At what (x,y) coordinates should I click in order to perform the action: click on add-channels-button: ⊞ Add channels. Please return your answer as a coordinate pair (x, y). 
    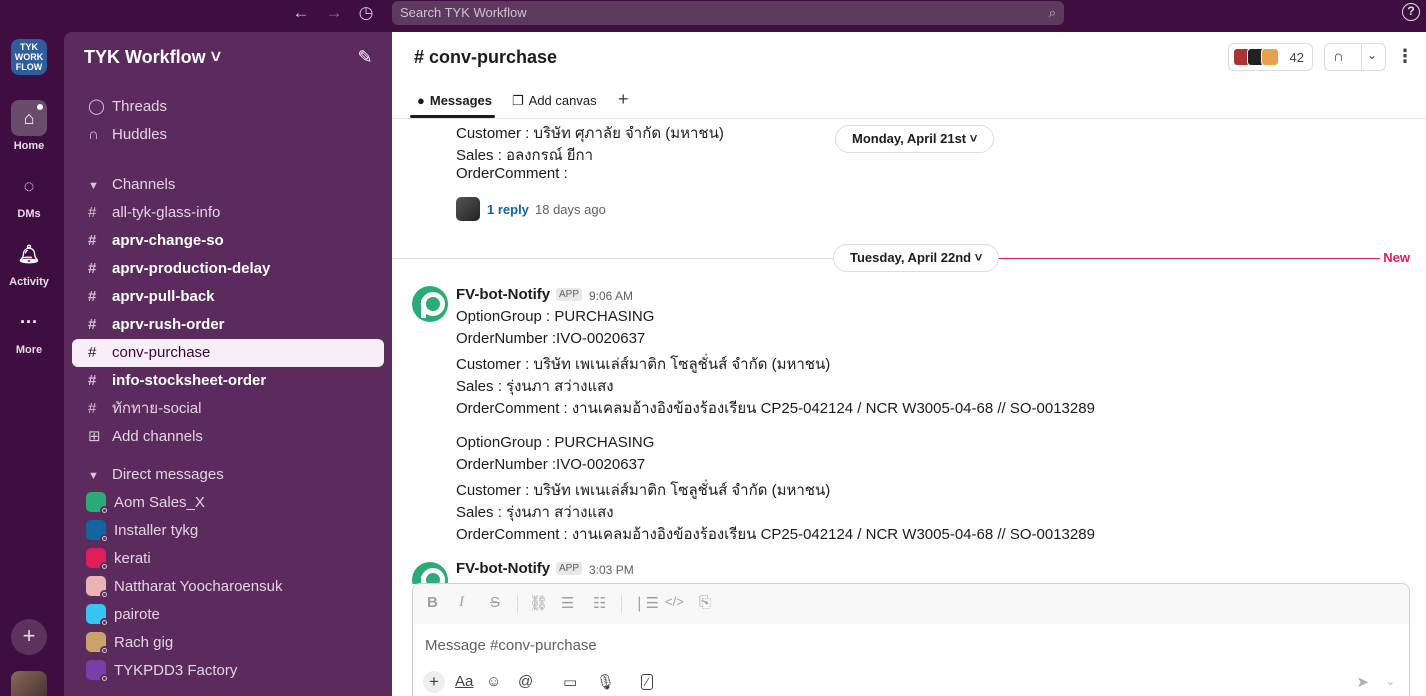
    Looking at the image, I should click on (228, 437).